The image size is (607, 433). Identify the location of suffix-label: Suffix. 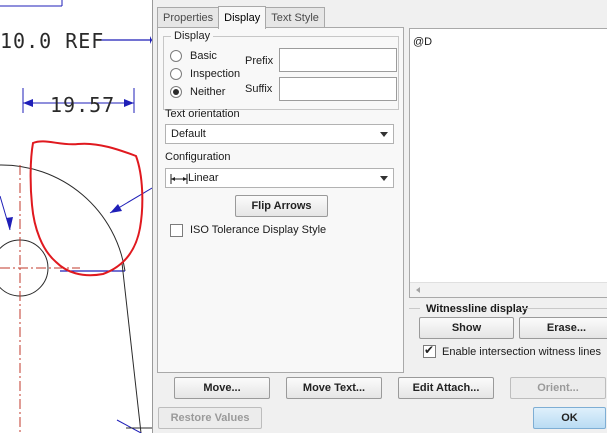
(259, 89).